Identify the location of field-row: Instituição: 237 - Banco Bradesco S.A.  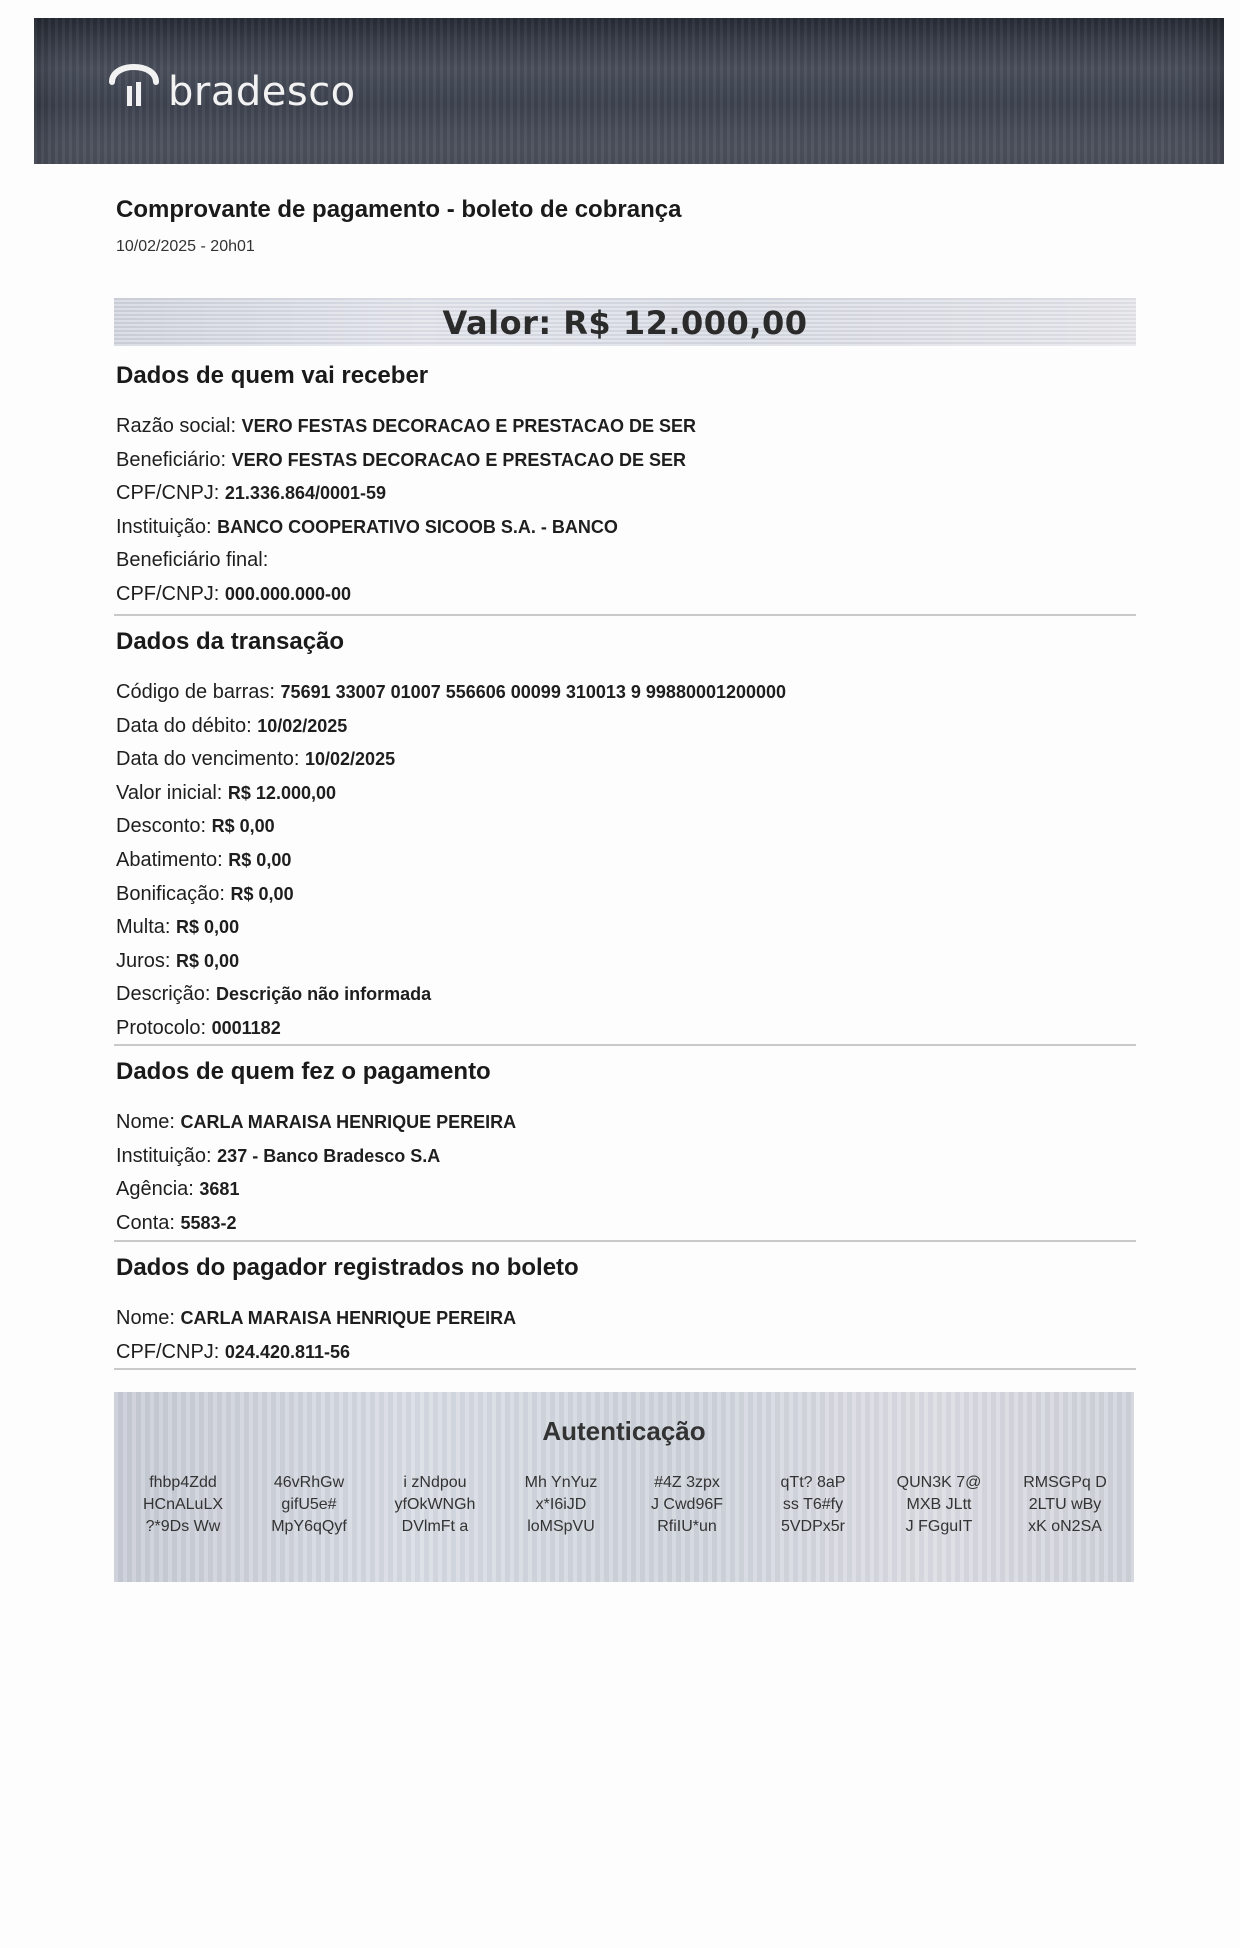
(626, 1157).